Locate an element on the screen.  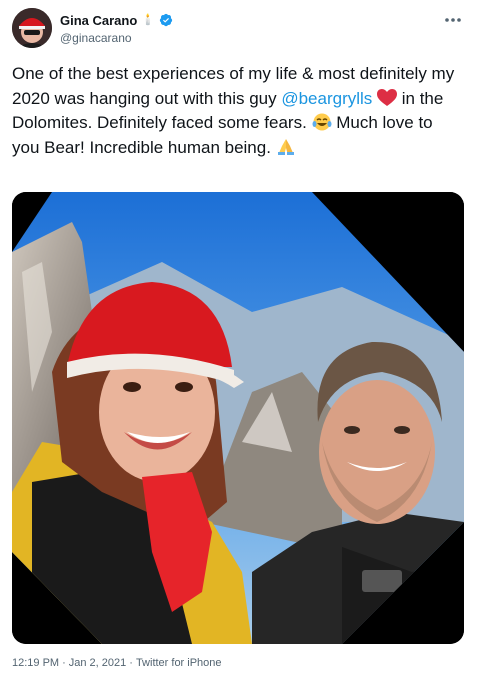
author-handle: @ginacarano is located at coordinates (116, 38).